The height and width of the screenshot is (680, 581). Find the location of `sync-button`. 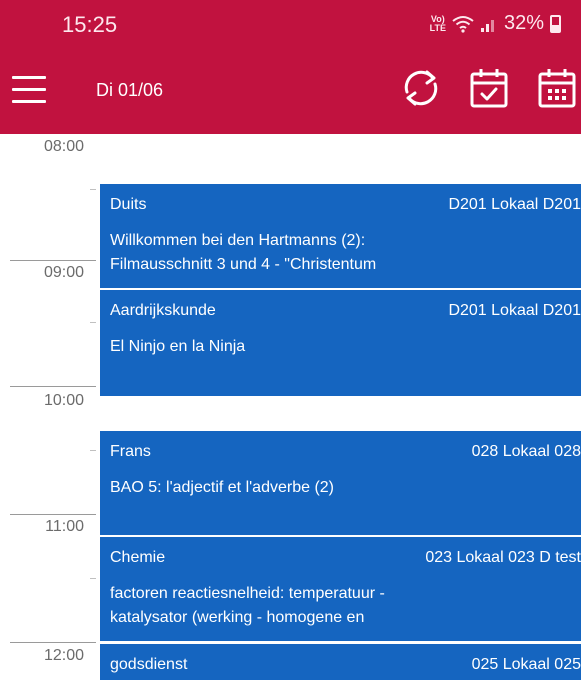

sync-button is located at coordinates (421, 88).